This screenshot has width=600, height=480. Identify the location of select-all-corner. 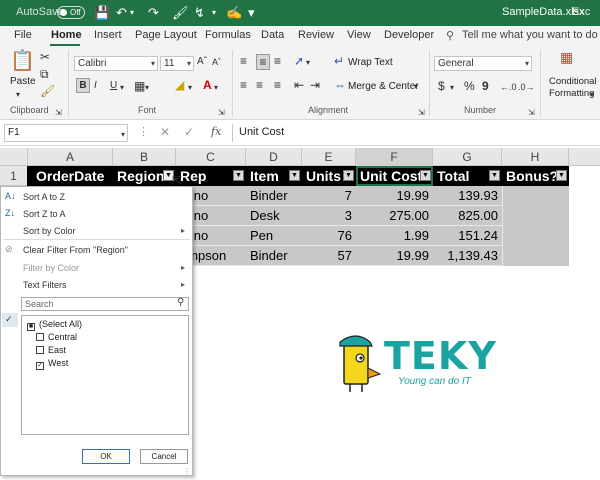
(14, 157).